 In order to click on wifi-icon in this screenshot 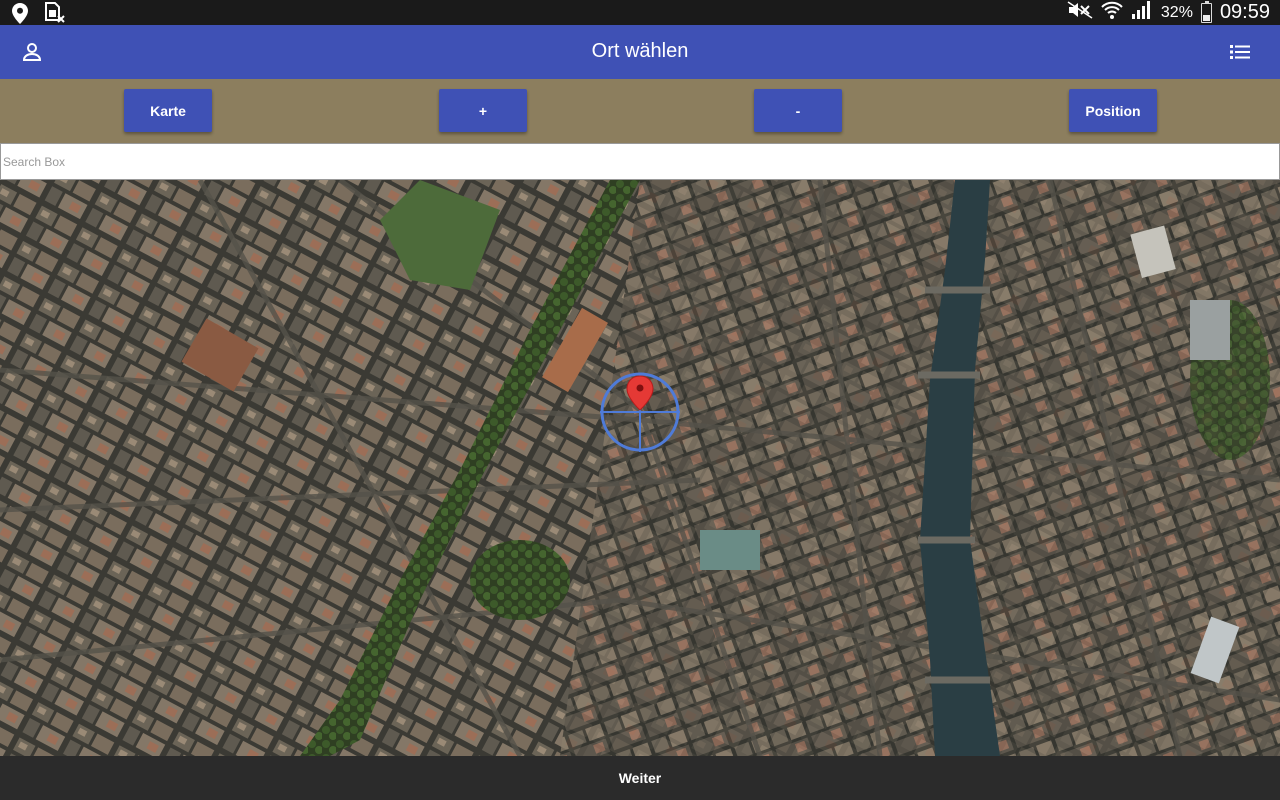, I will do `click(1112, 13)`.